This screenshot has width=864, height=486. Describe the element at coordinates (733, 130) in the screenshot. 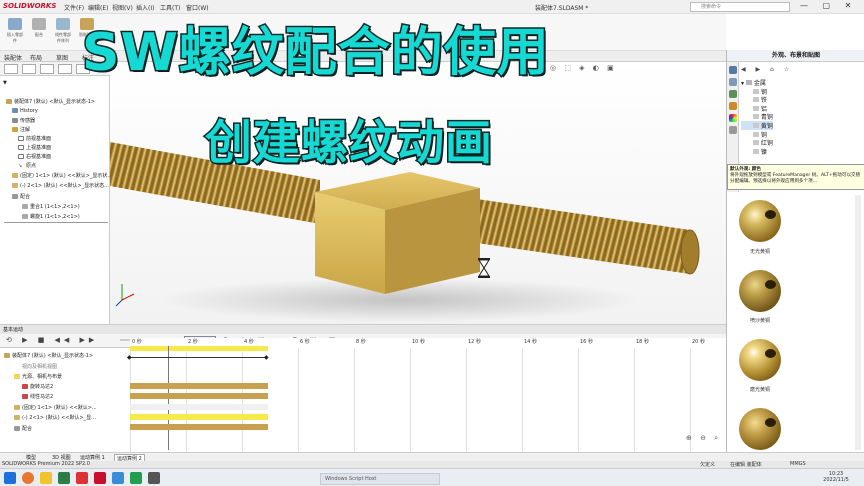

I see `custom-properties-icon` at that location.